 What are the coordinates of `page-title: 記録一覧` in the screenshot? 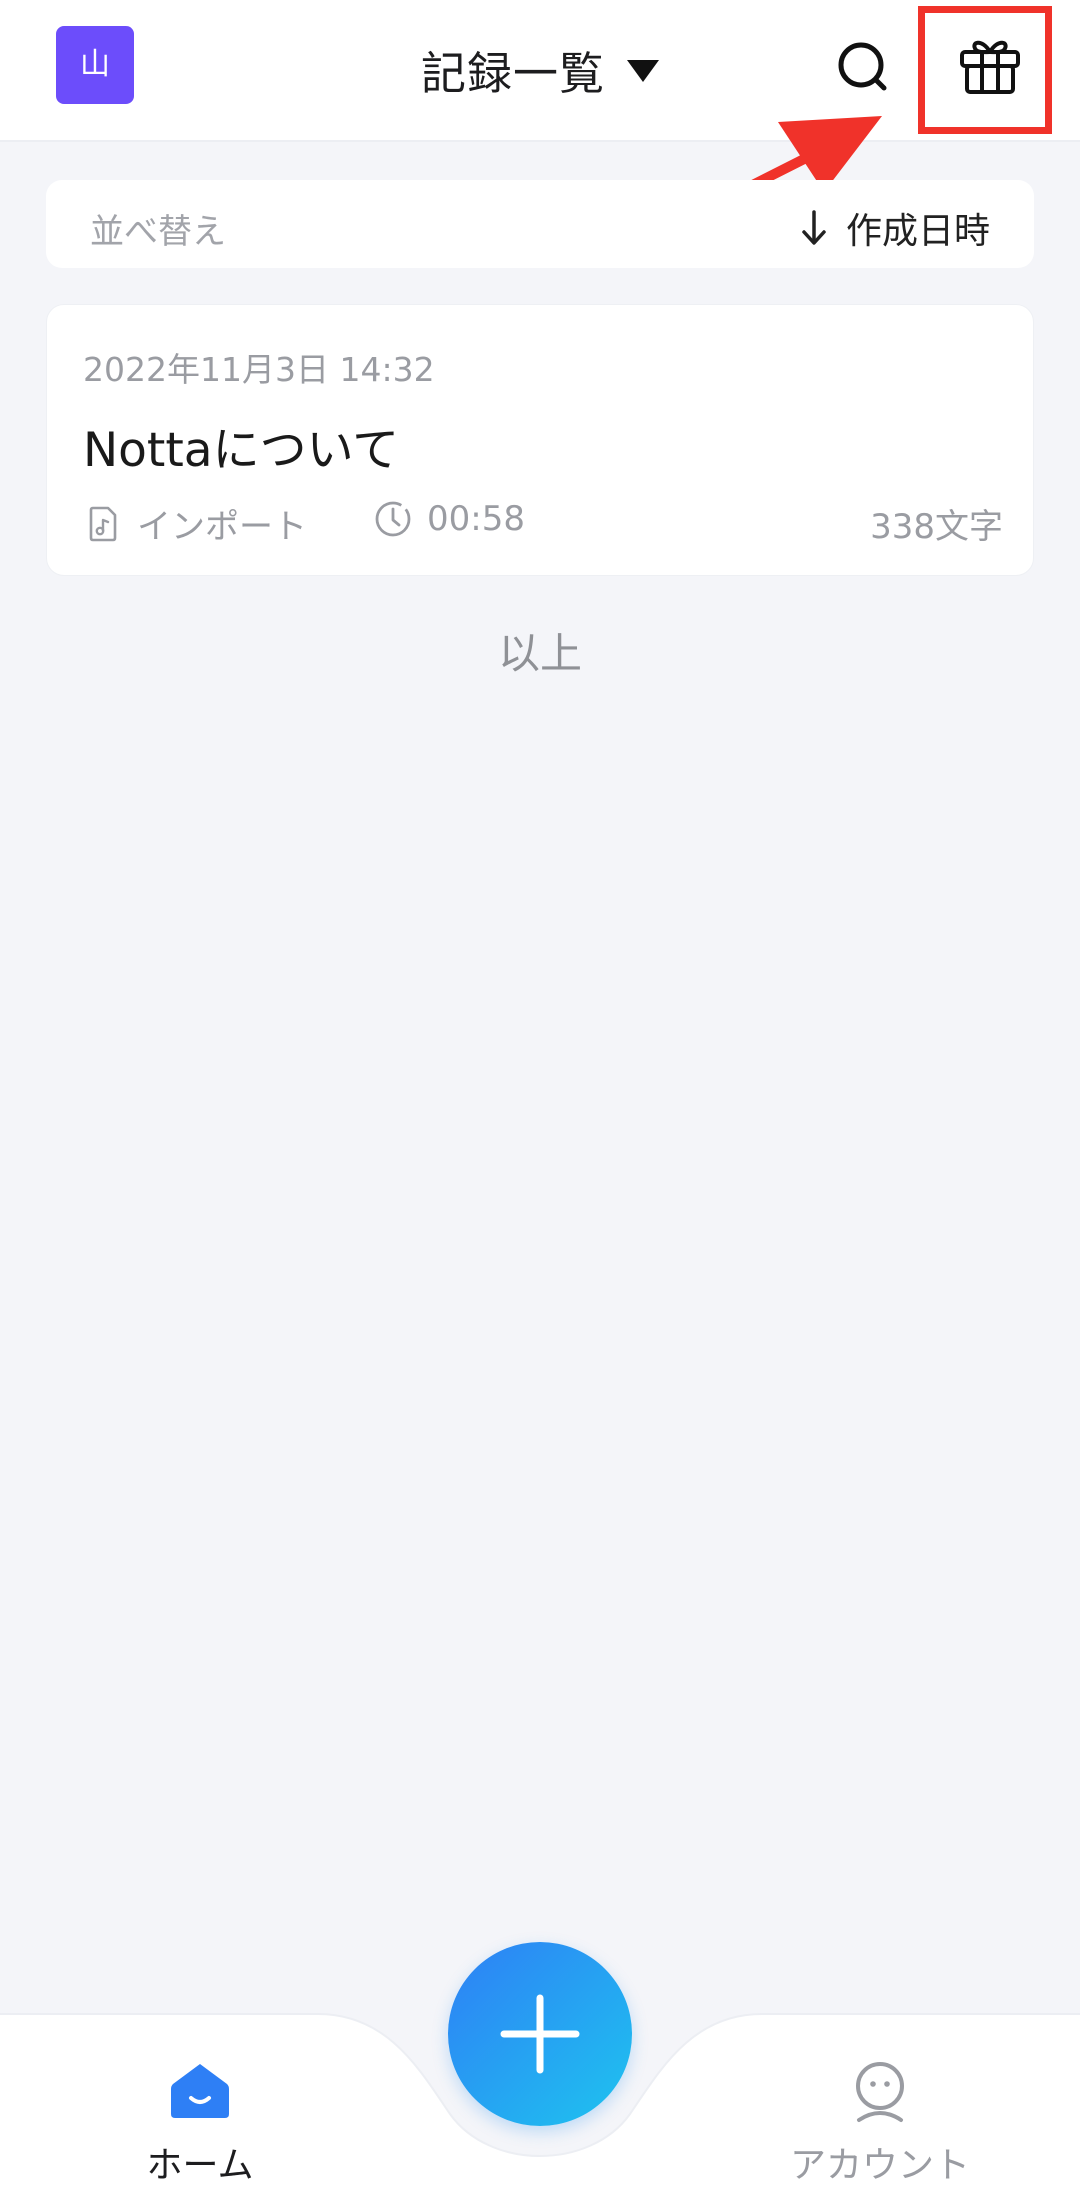 It's located at (512, 73).